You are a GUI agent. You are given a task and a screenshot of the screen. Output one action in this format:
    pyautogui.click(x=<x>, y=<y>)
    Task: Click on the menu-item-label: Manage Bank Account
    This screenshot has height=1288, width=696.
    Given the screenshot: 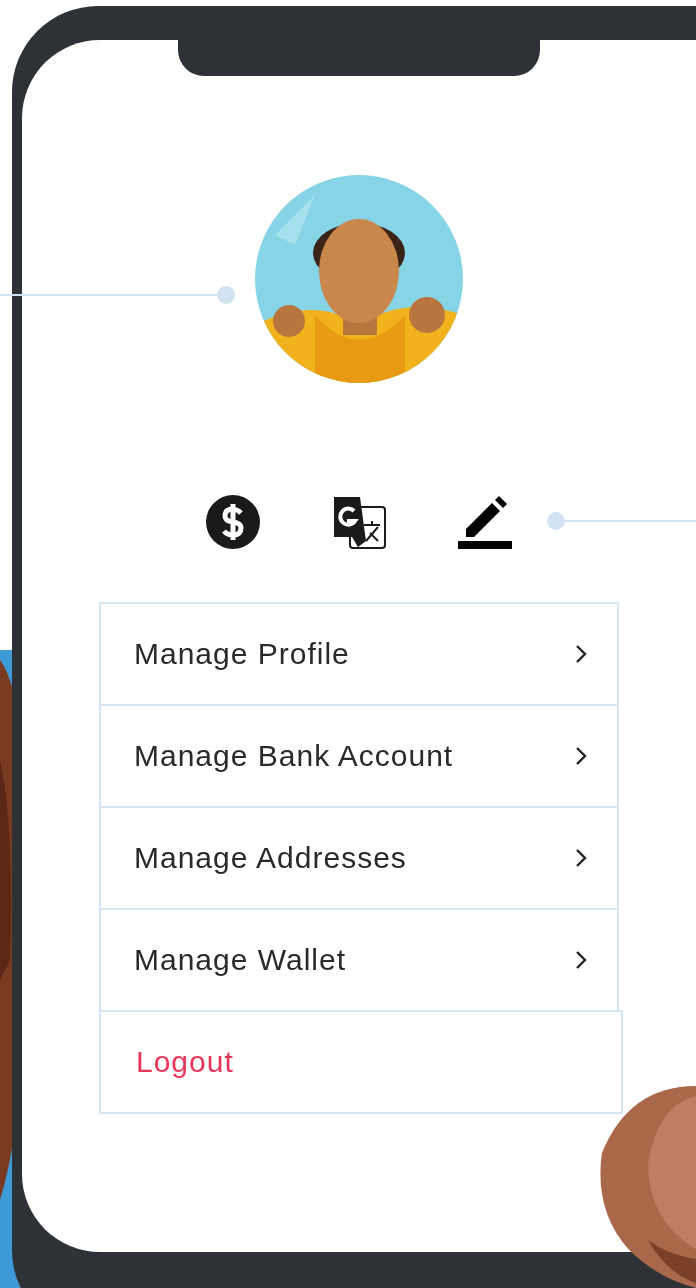 What is the action you would take?
    pyautogui.click(x=294, y=756)
    